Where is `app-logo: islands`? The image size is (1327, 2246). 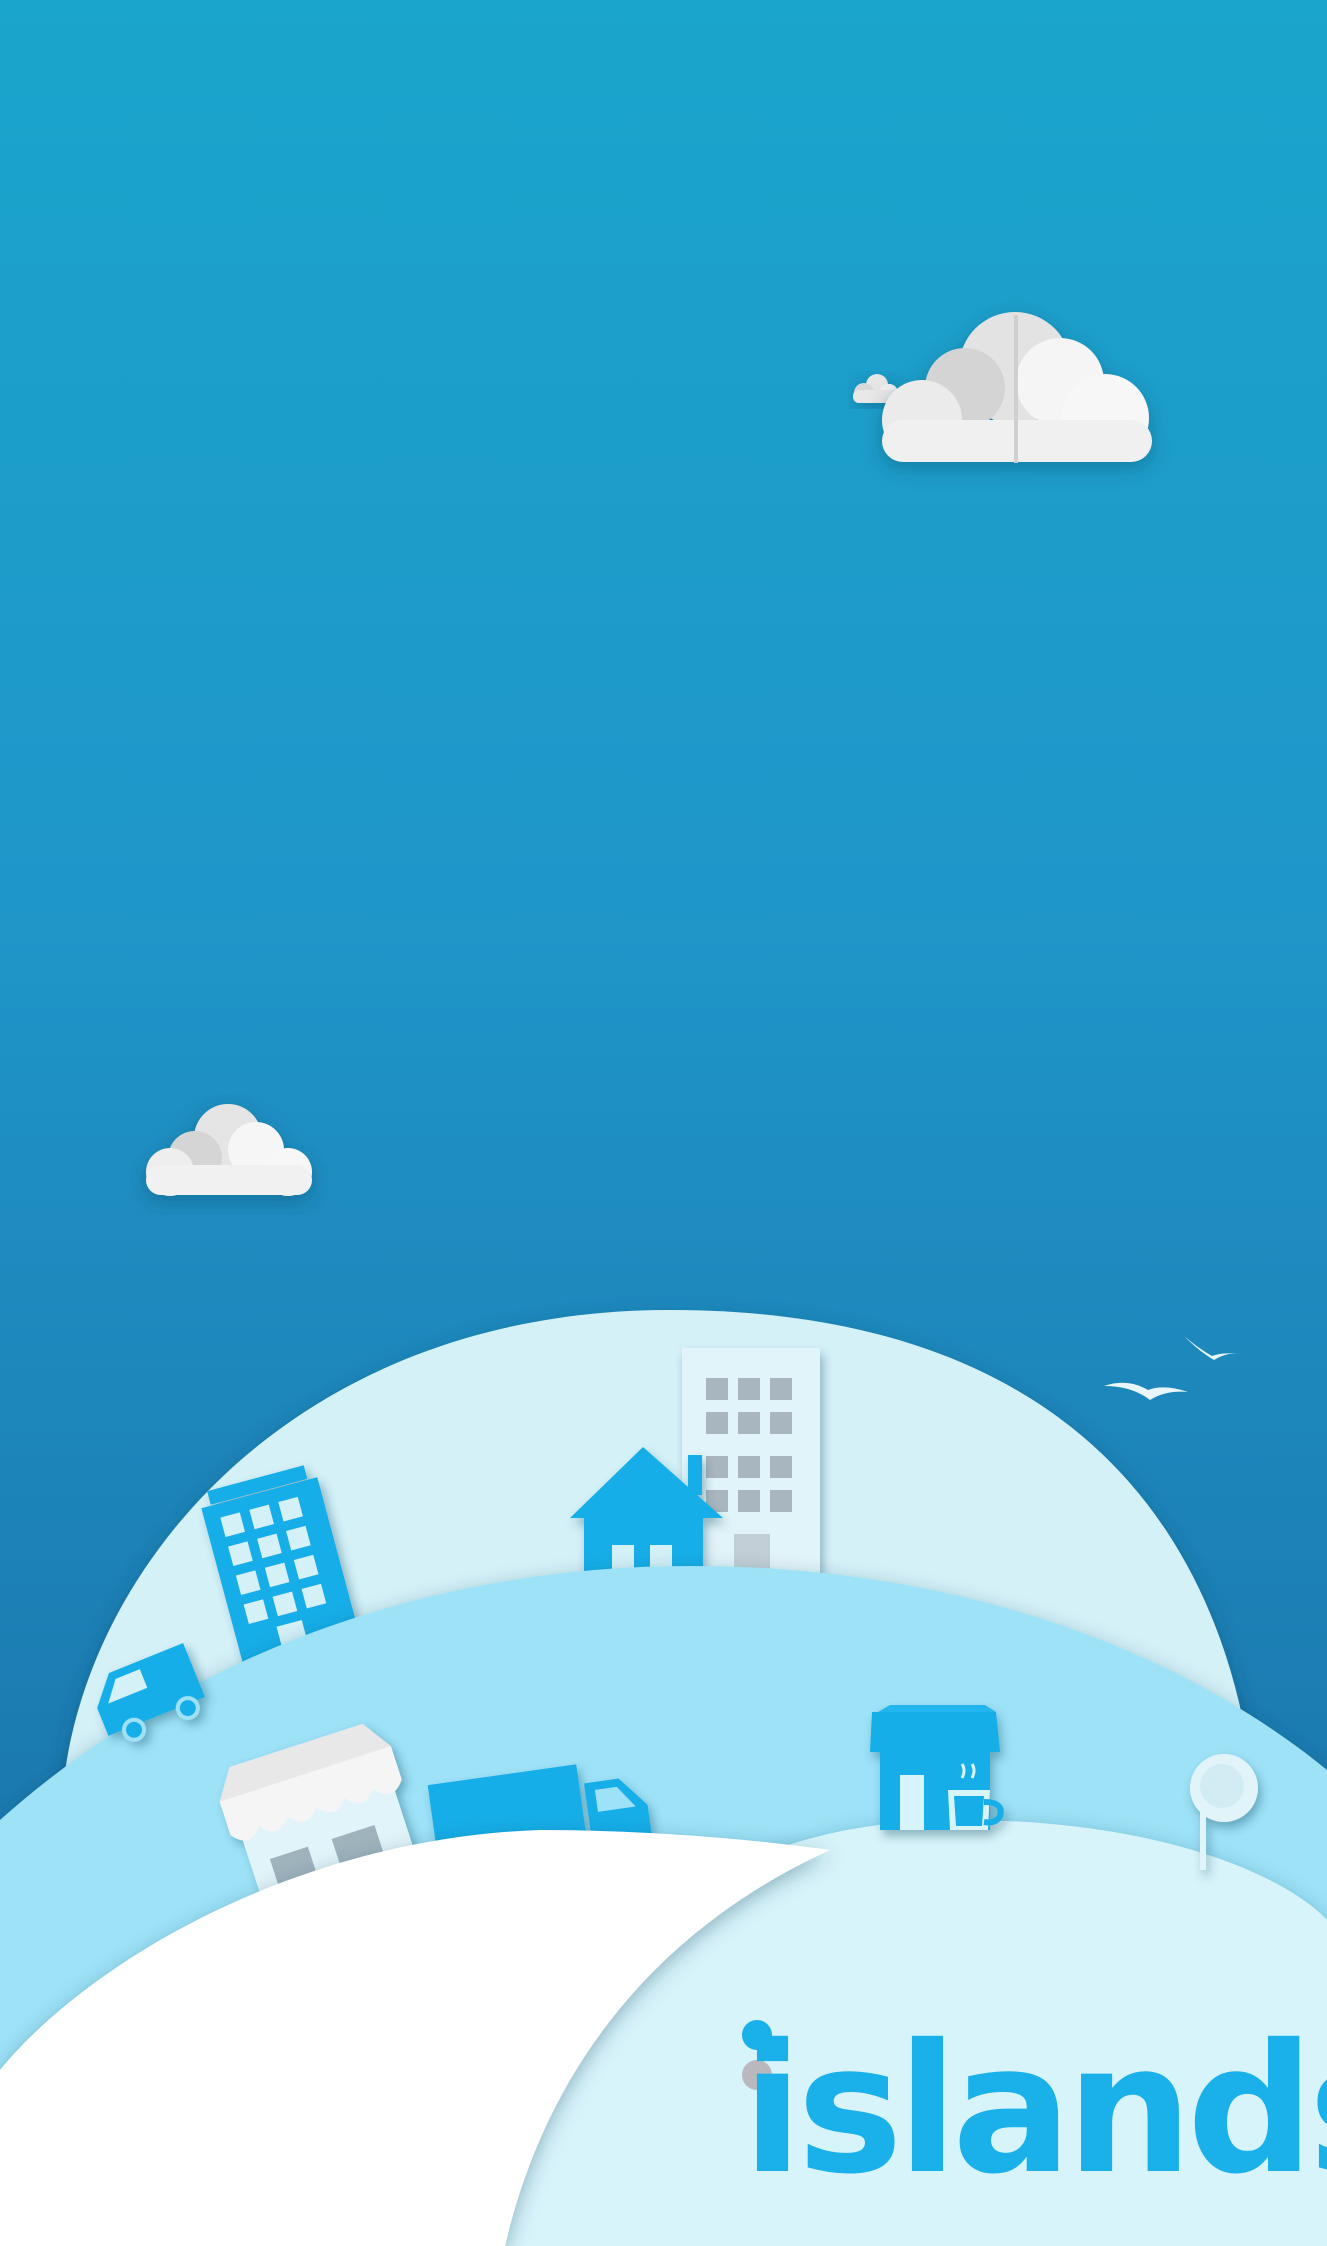
app-logo: islands is located at coordinates (1034, 2110).